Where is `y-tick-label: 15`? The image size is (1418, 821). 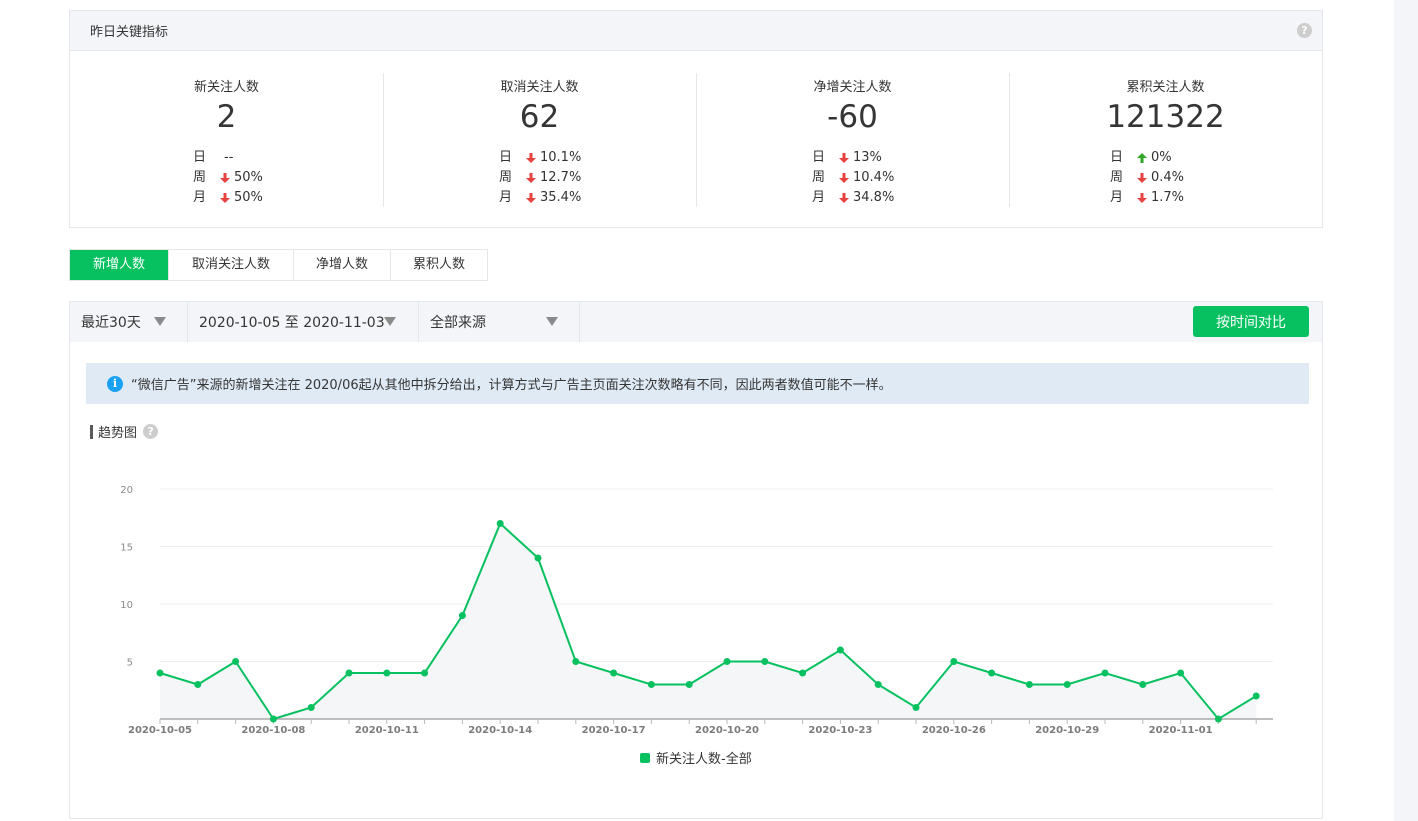
y-tick-label: 15 is located at coordinates (126, 548).